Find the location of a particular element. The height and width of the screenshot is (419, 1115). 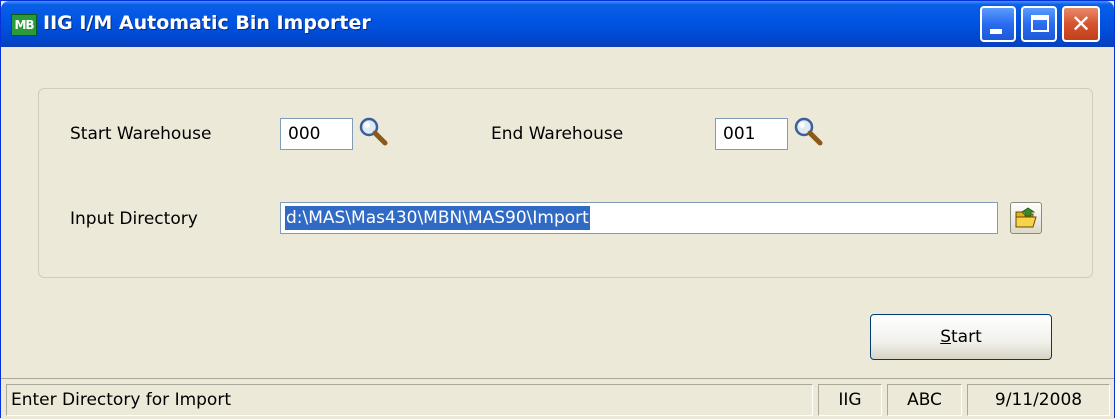

maximize-button is located at coordinates (1039, 24).